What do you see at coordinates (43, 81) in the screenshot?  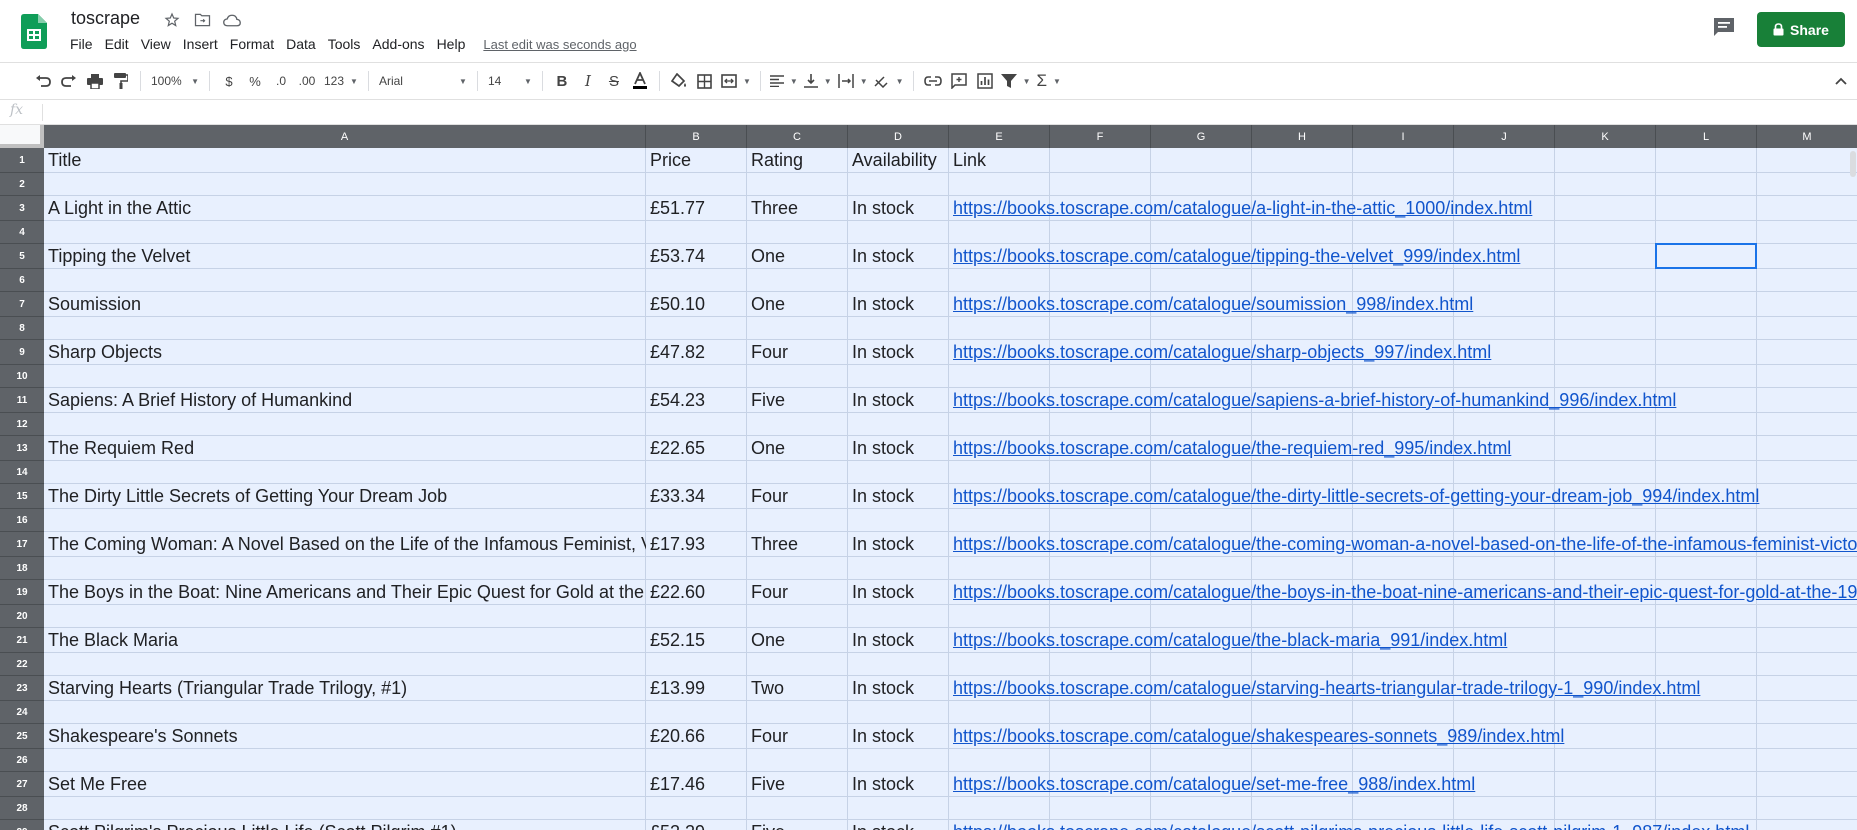 I see `undo-icon` at bounding box center [43, 81].